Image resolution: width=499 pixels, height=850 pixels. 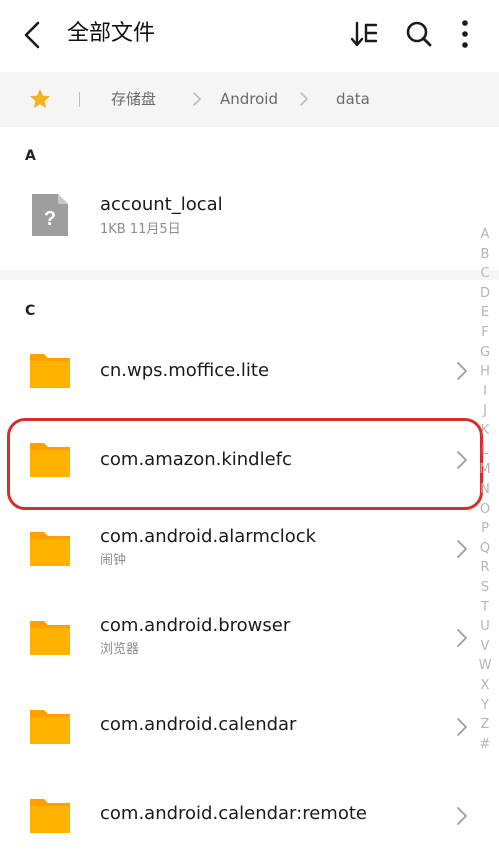 I want to click on alphabet-index-letter: F, so click(x=484, y=333).